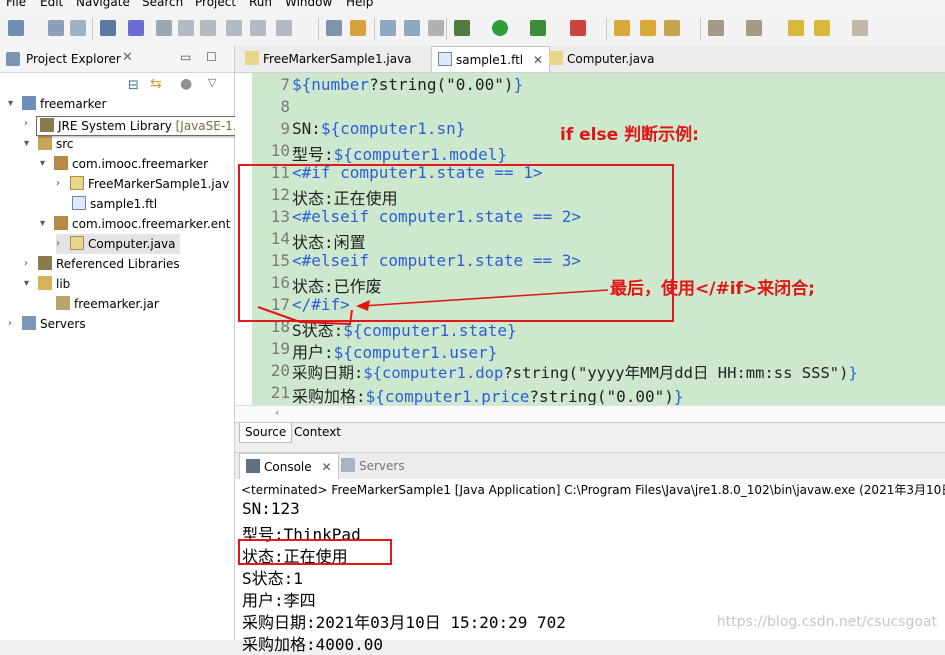 The height and width of the screenshot is (655, 945). I want to click on console-line: S状态:1, so click(272, 578).